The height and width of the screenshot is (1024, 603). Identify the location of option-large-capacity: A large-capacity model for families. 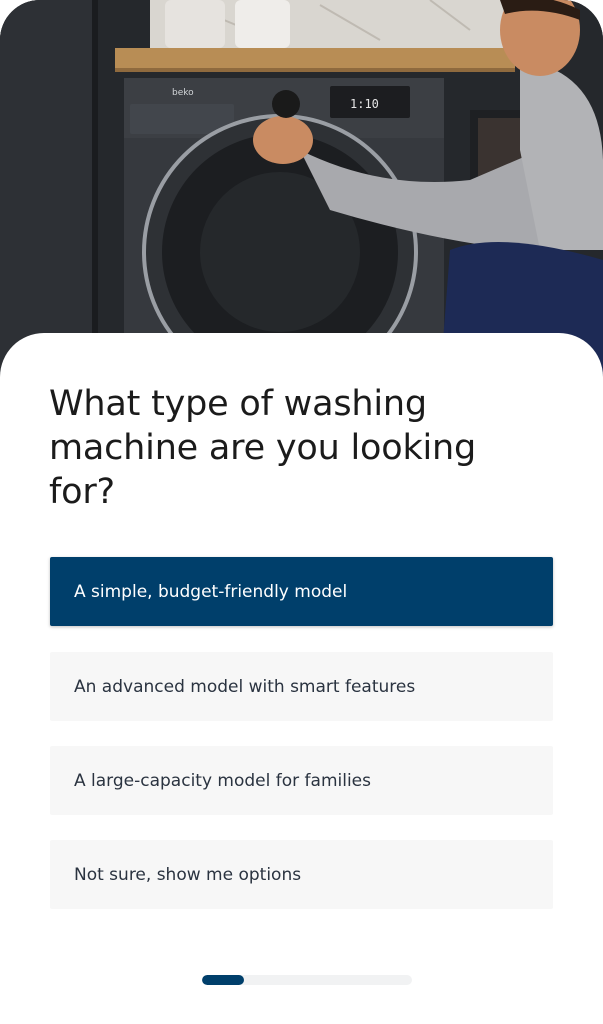
(301, 780).